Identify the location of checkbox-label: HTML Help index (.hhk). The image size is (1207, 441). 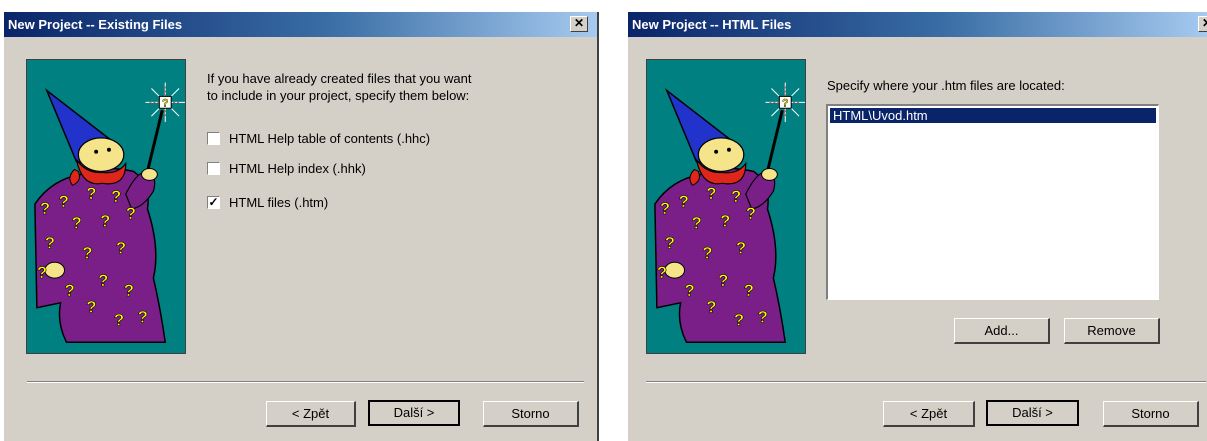
(297, 168).